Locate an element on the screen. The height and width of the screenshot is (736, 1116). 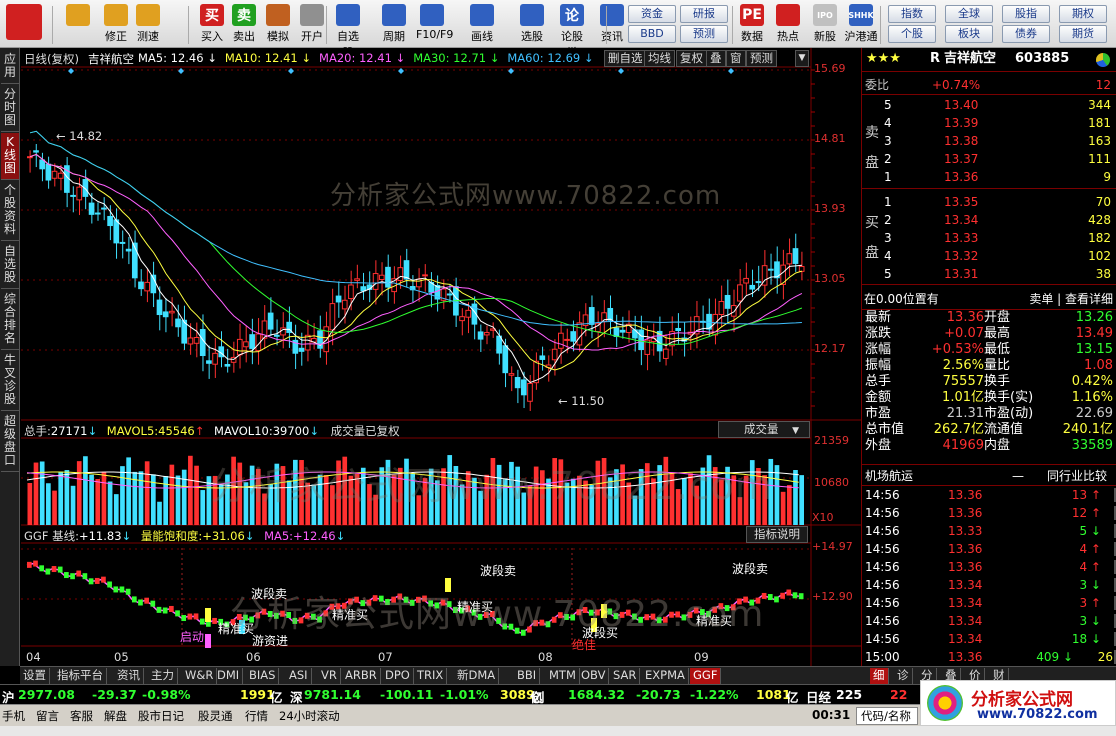
indicator-tab: 资讯 is located at coordinates (129, 676).